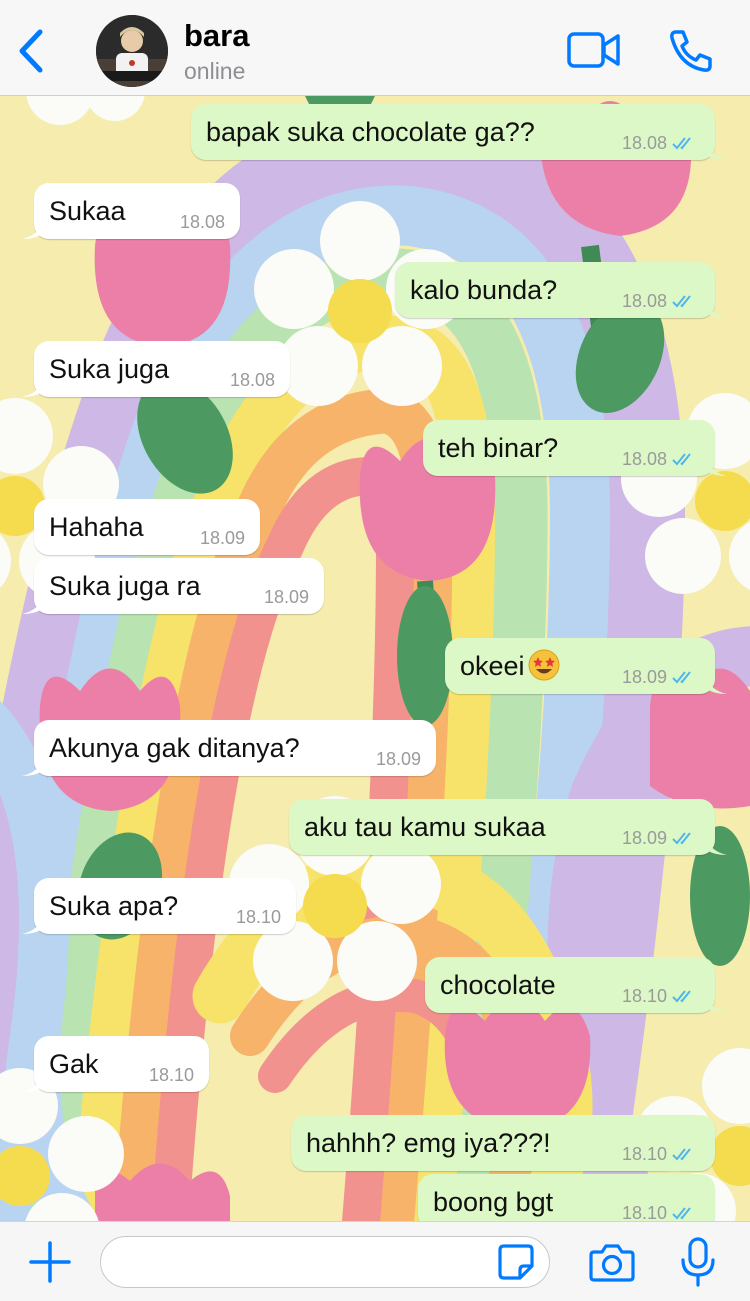 Image resolution: width=750 pixels, height=1301 pixels. I want to click on message-text: bapak suka chocolate ga??, so click(370, 132).